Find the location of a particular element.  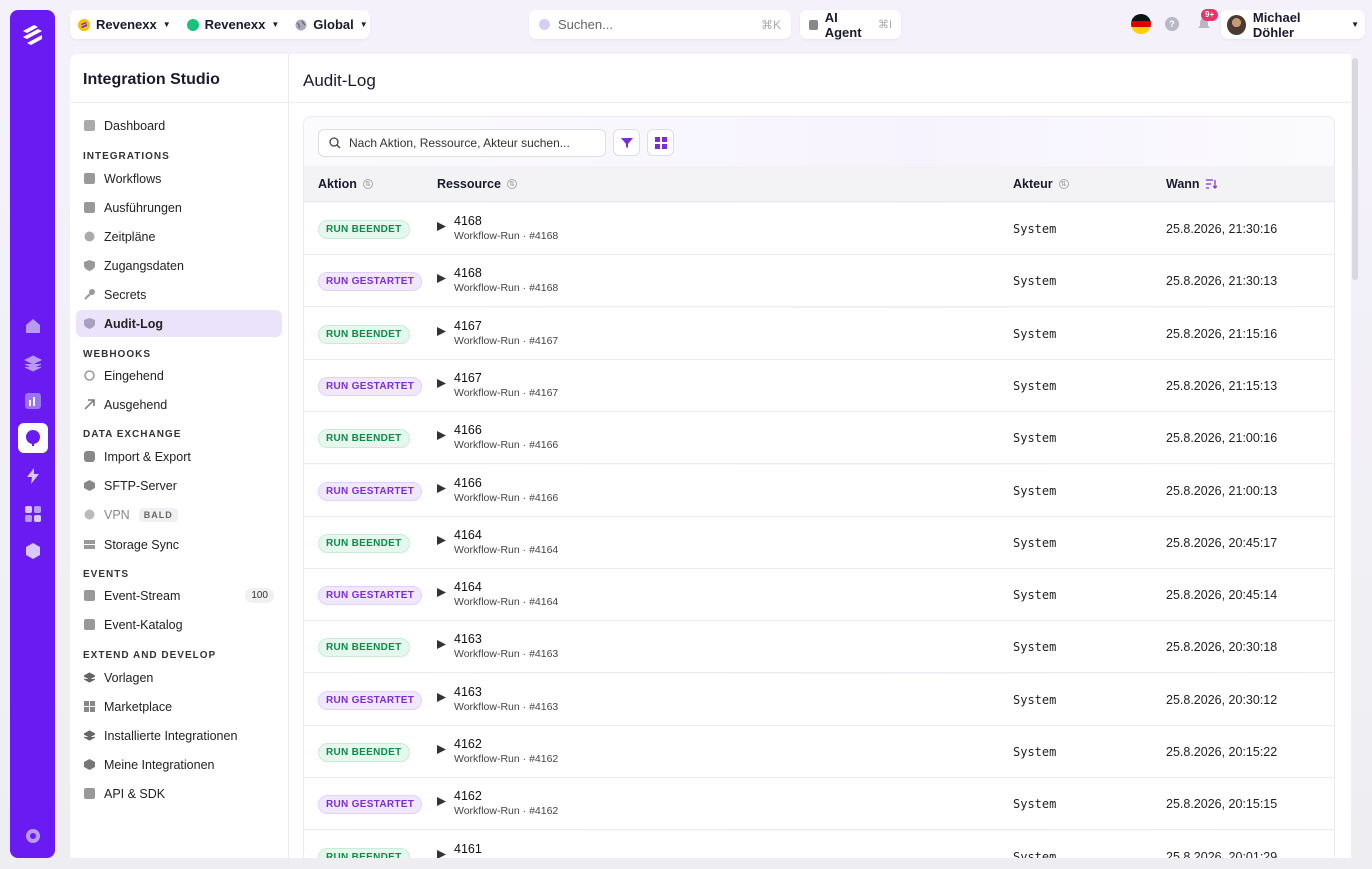

section-extend: EXTEND AND DEVELOP is located at coordinates (150, 655).